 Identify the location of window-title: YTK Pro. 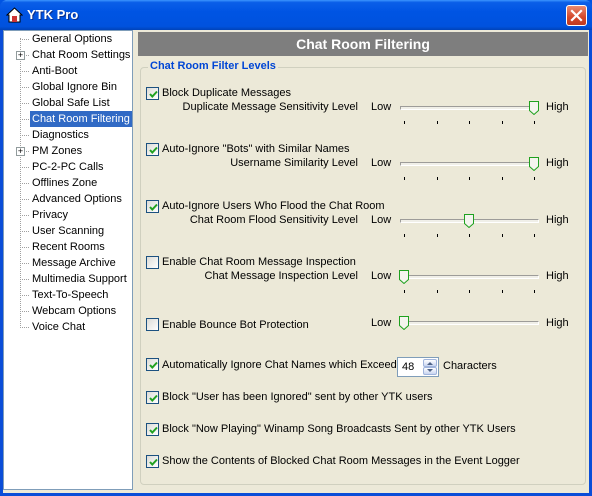
(53, 14).